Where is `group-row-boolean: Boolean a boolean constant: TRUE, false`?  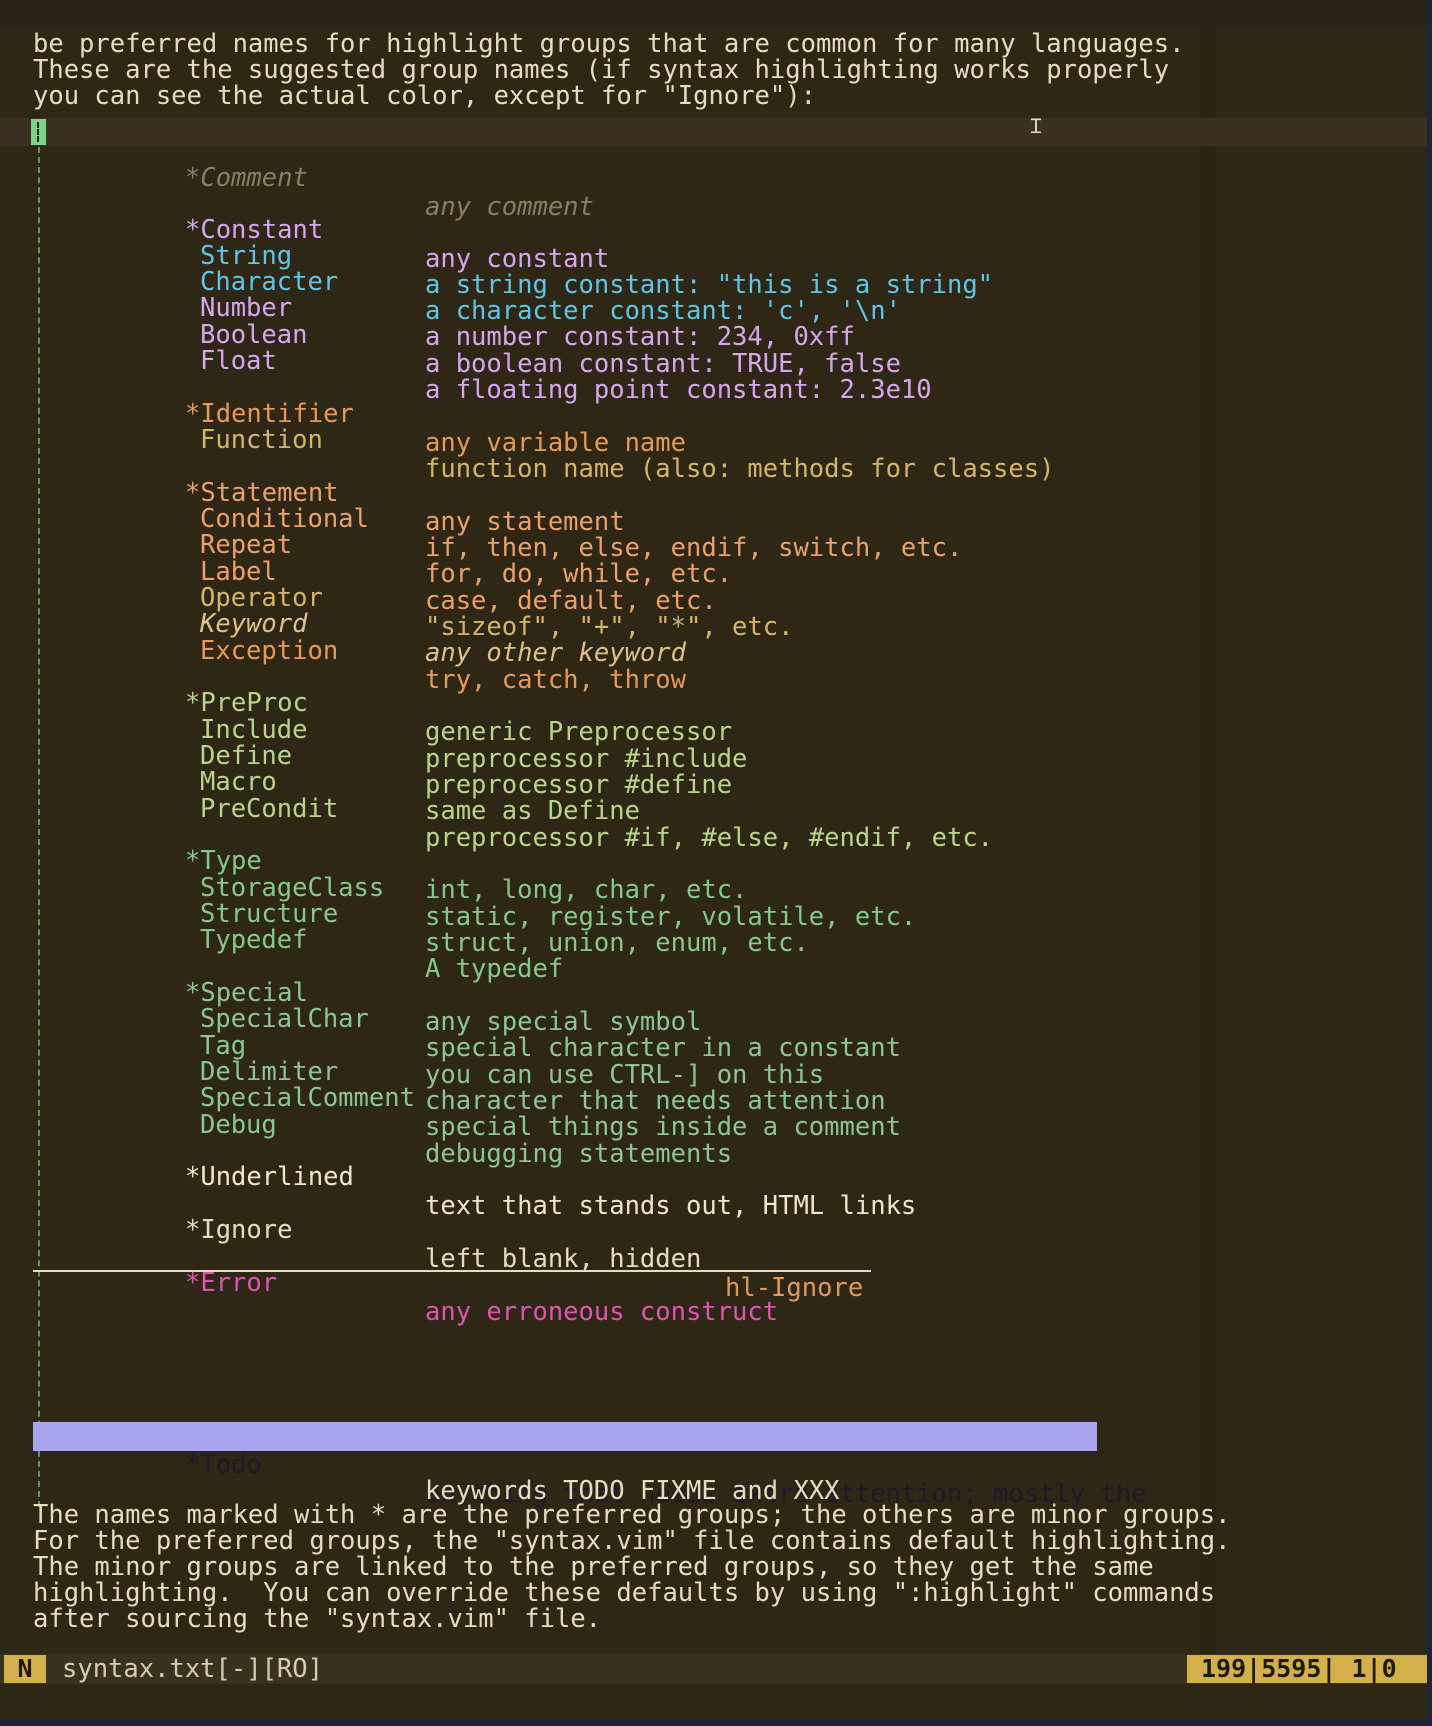 group-row-boolean: Boolean a boolean constant: TRUE, false is located at coordinates (467, 335).